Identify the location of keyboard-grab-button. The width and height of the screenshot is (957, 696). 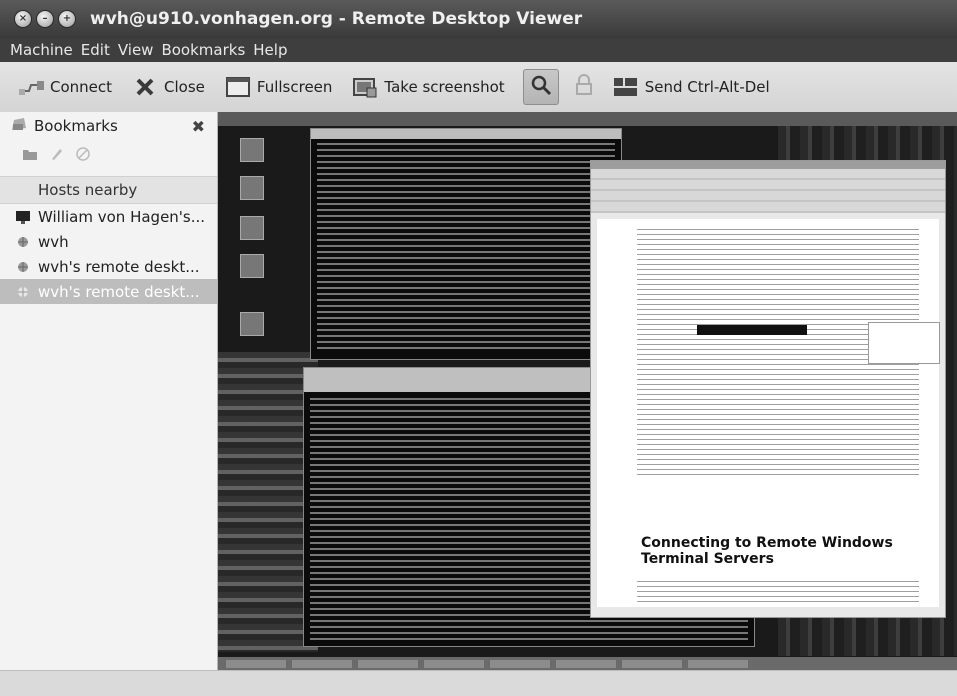
(584, 87).